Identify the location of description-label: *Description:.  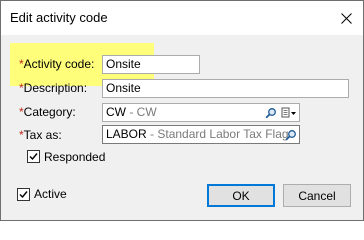
(53, 88).